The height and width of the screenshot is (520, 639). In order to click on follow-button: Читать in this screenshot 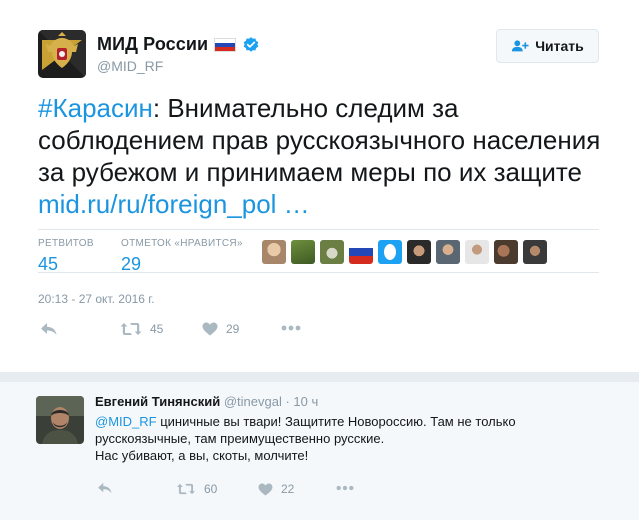, I will do `click(547, 46)`.